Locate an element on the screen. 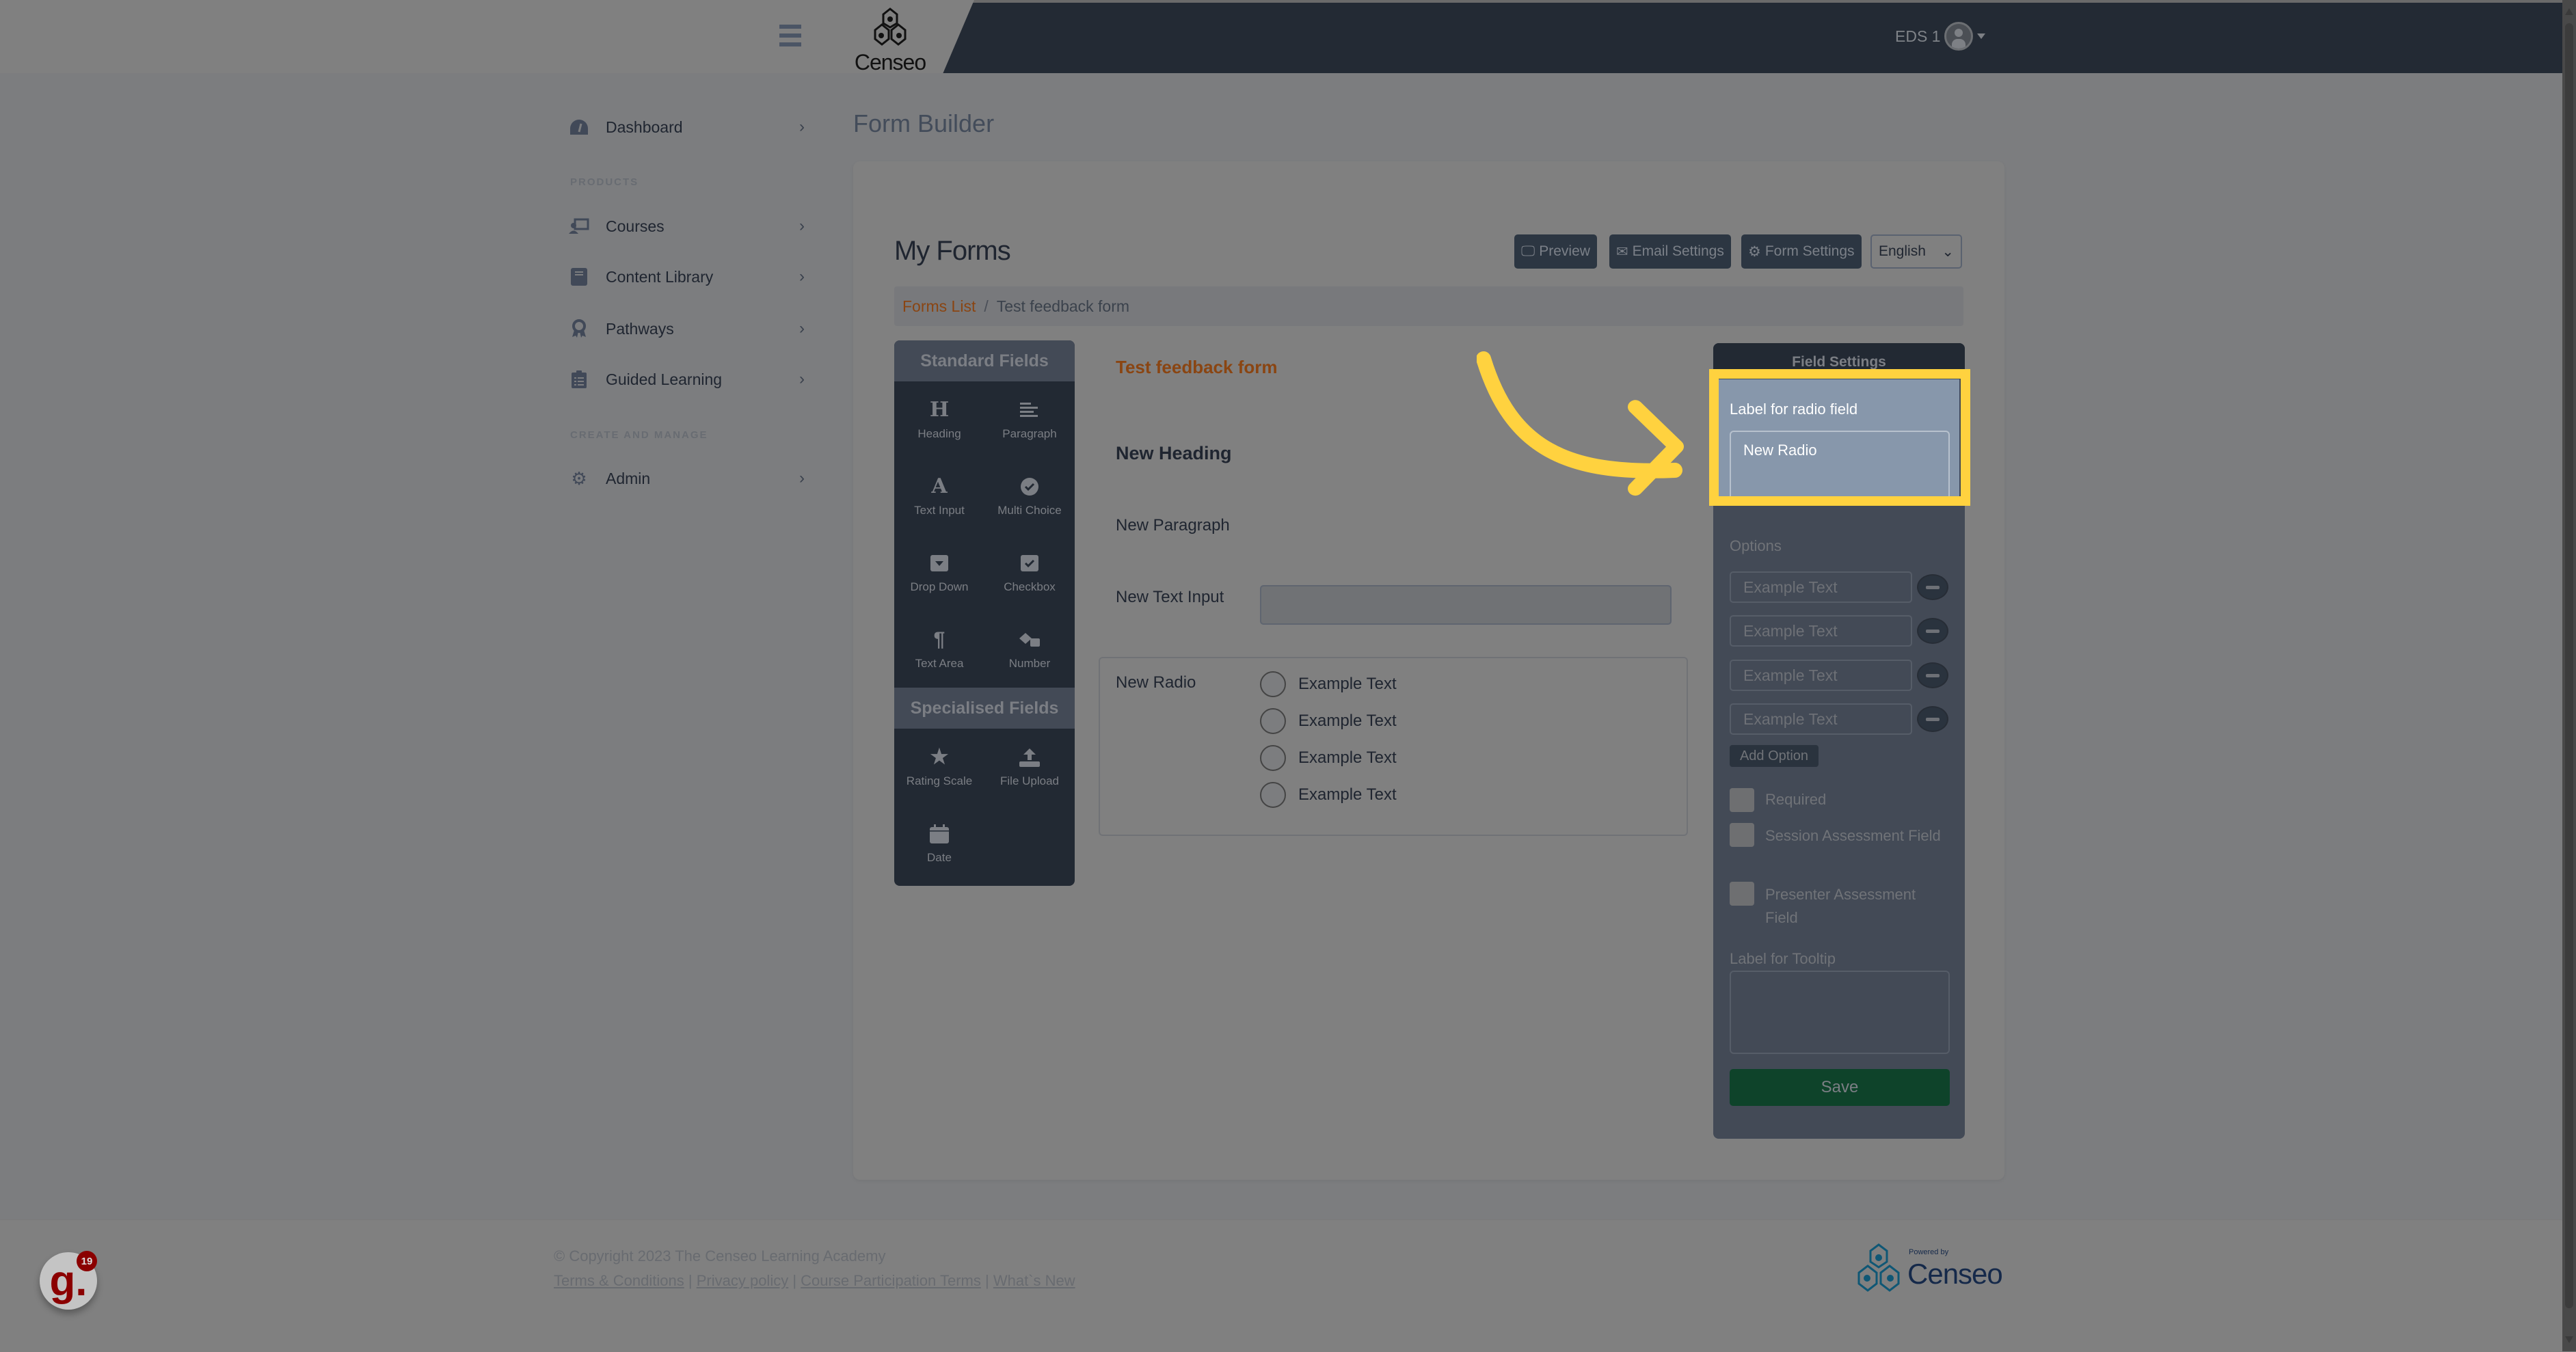 This screenshot has height=1352, width=2576. award-icon is located at coordinates (579, 329).